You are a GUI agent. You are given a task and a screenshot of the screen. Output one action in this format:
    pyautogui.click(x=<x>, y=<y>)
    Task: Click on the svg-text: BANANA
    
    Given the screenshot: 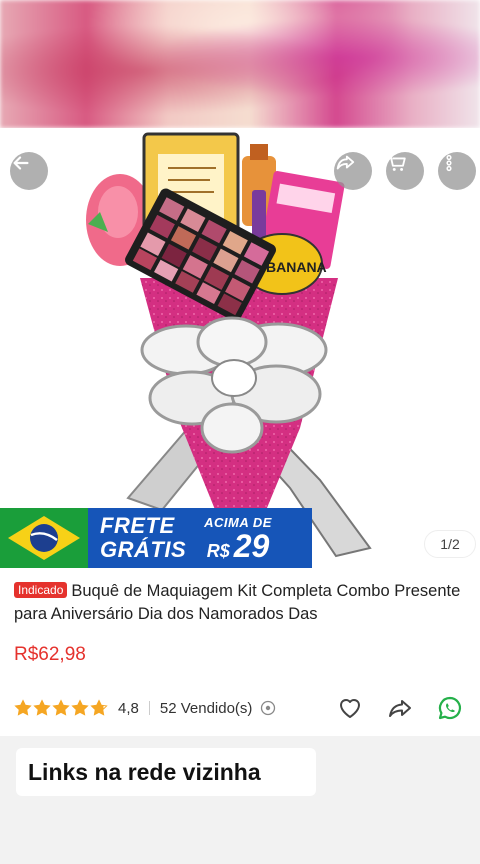 What is the action you would take?
    pyautogui.click(x=296, y=267)
    